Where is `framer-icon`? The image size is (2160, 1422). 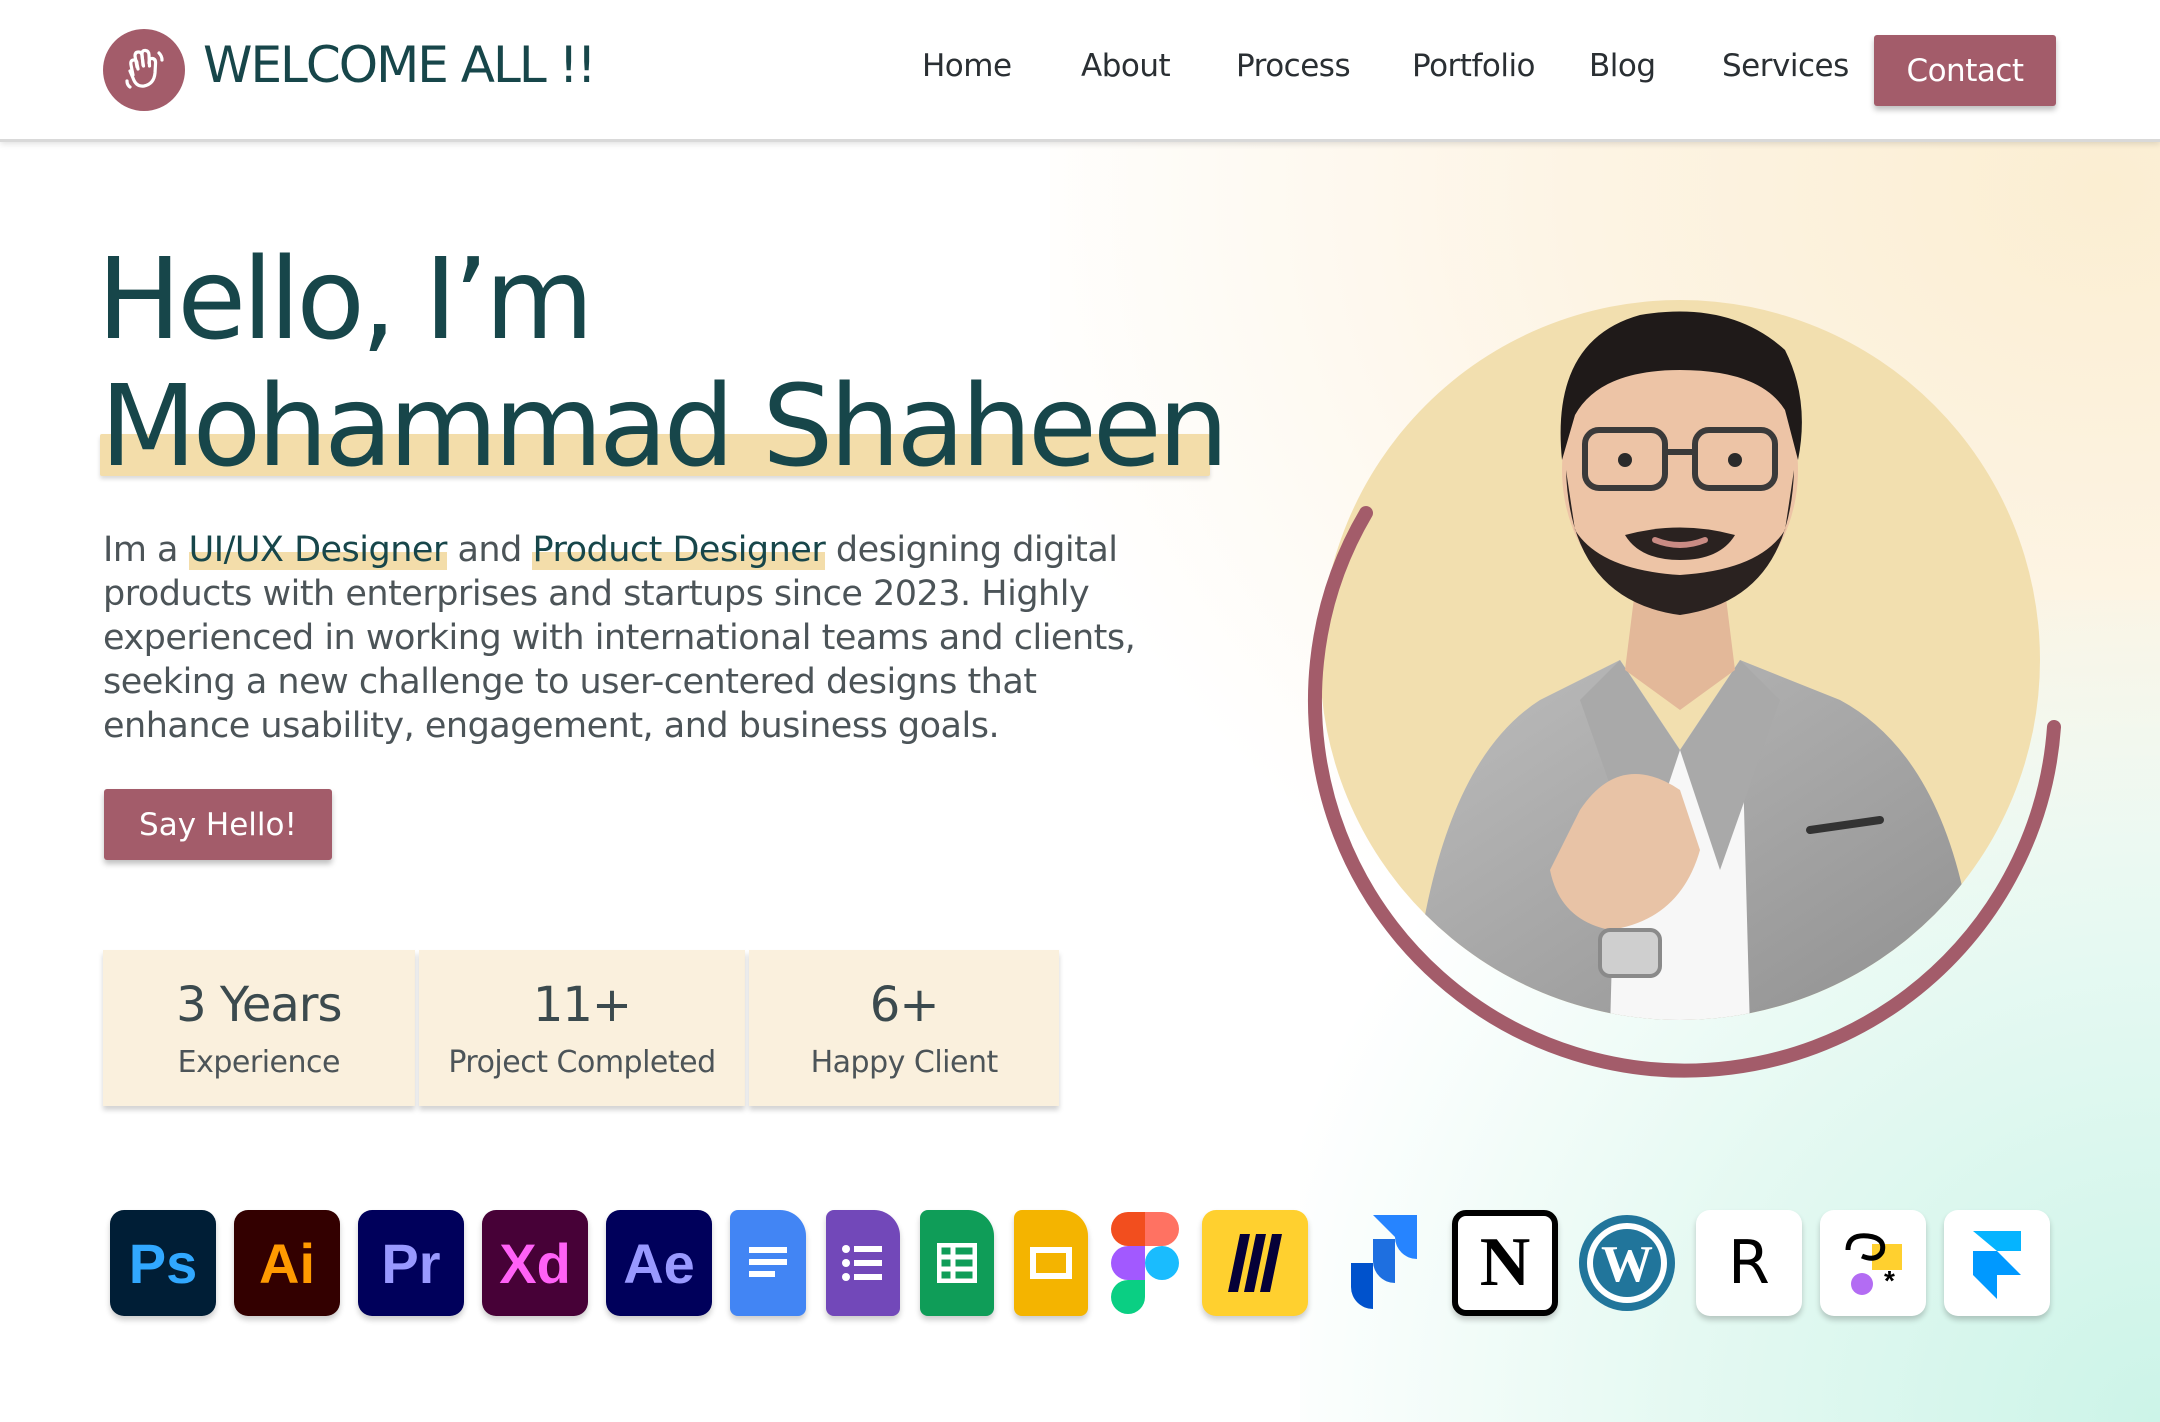 framer-icon is located at coordinates (1997, 1263).